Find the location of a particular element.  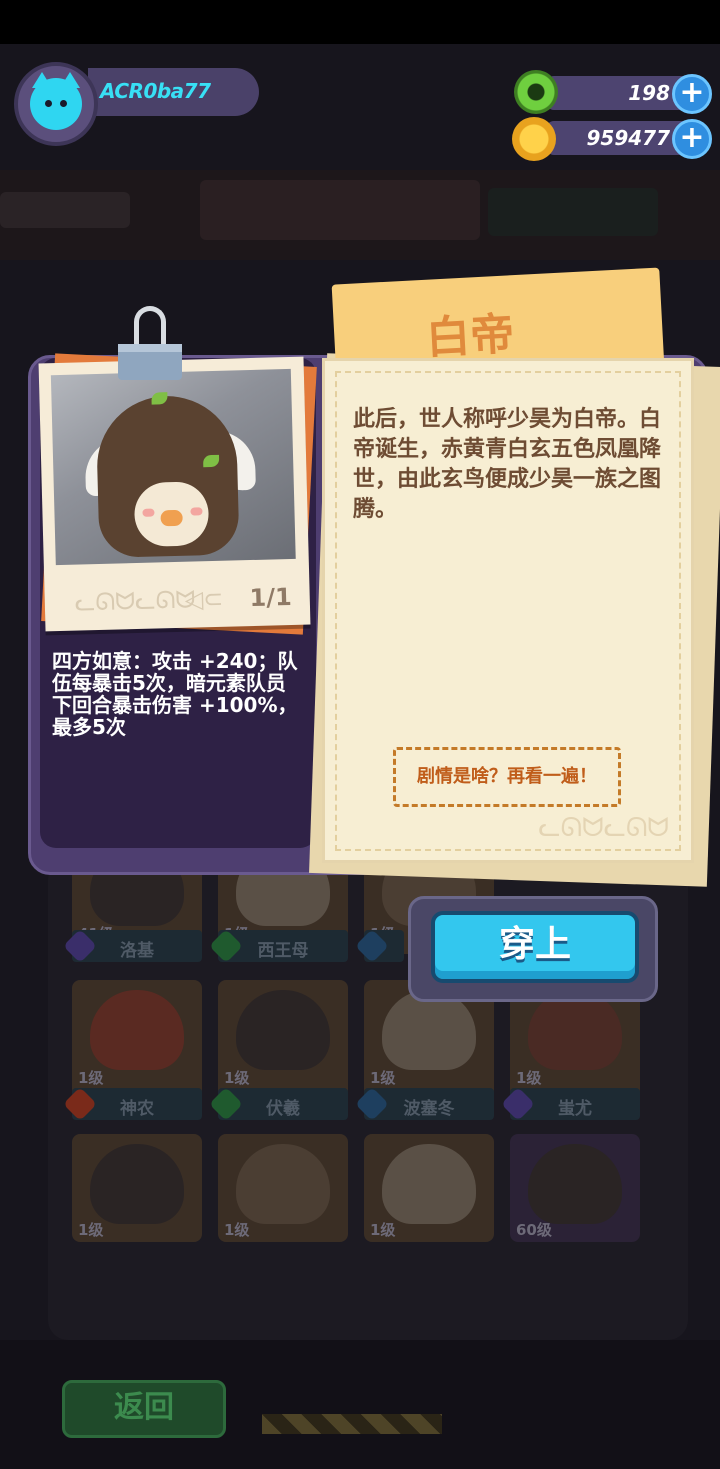

character-name-bar: 波塞冬 is located at coordinates (424, 1104).